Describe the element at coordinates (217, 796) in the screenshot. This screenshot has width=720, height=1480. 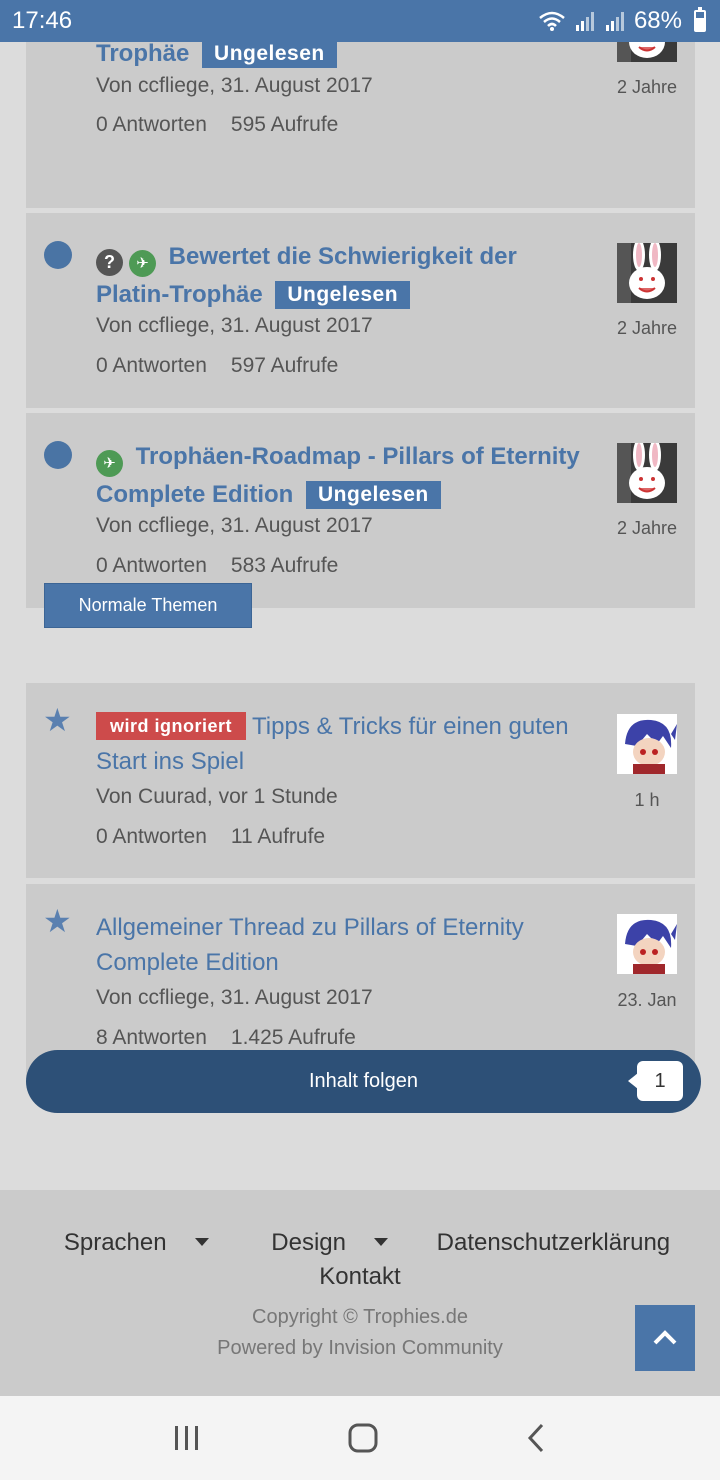
I see `topic-author: Von Cuurad, vor 1 Stunde` at that location.